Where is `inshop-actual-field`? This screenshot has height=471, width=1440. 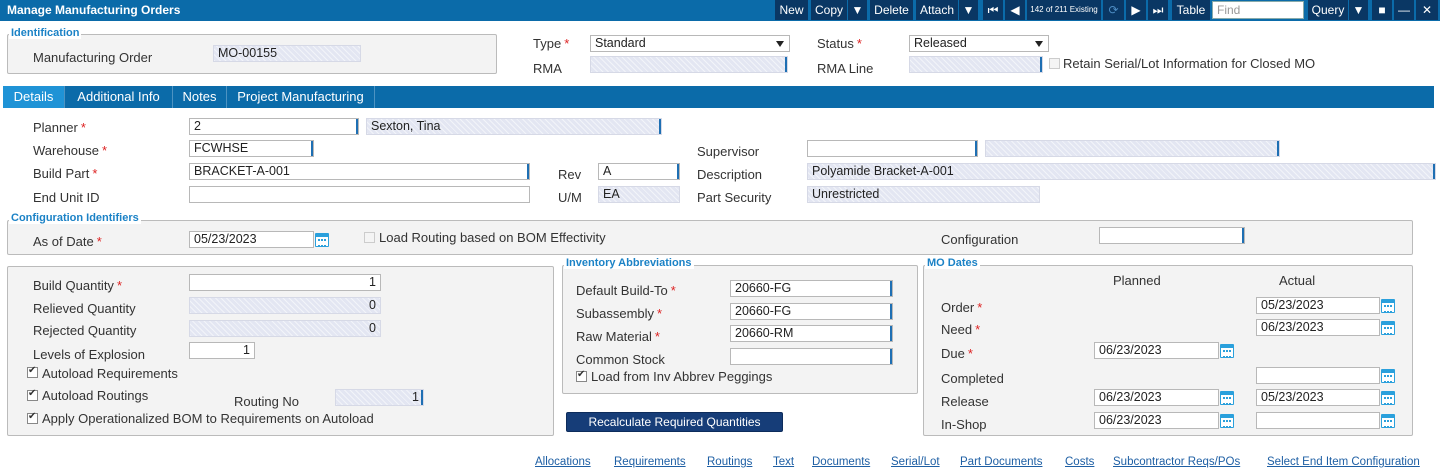
inshop-actual-field is located at coordinates (1318, 420).